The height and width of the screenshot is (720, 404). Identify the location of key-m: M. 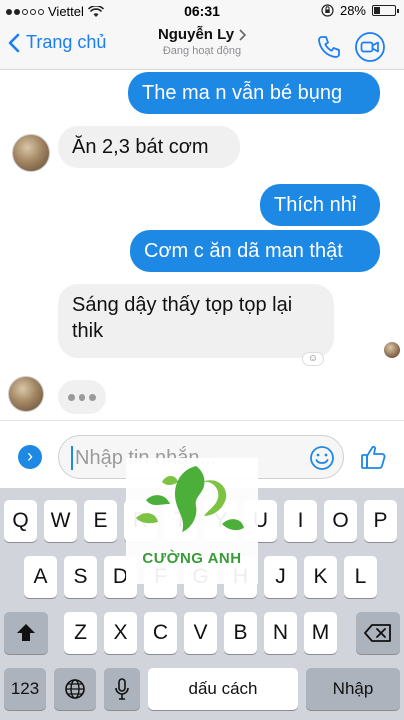
(320, 633).